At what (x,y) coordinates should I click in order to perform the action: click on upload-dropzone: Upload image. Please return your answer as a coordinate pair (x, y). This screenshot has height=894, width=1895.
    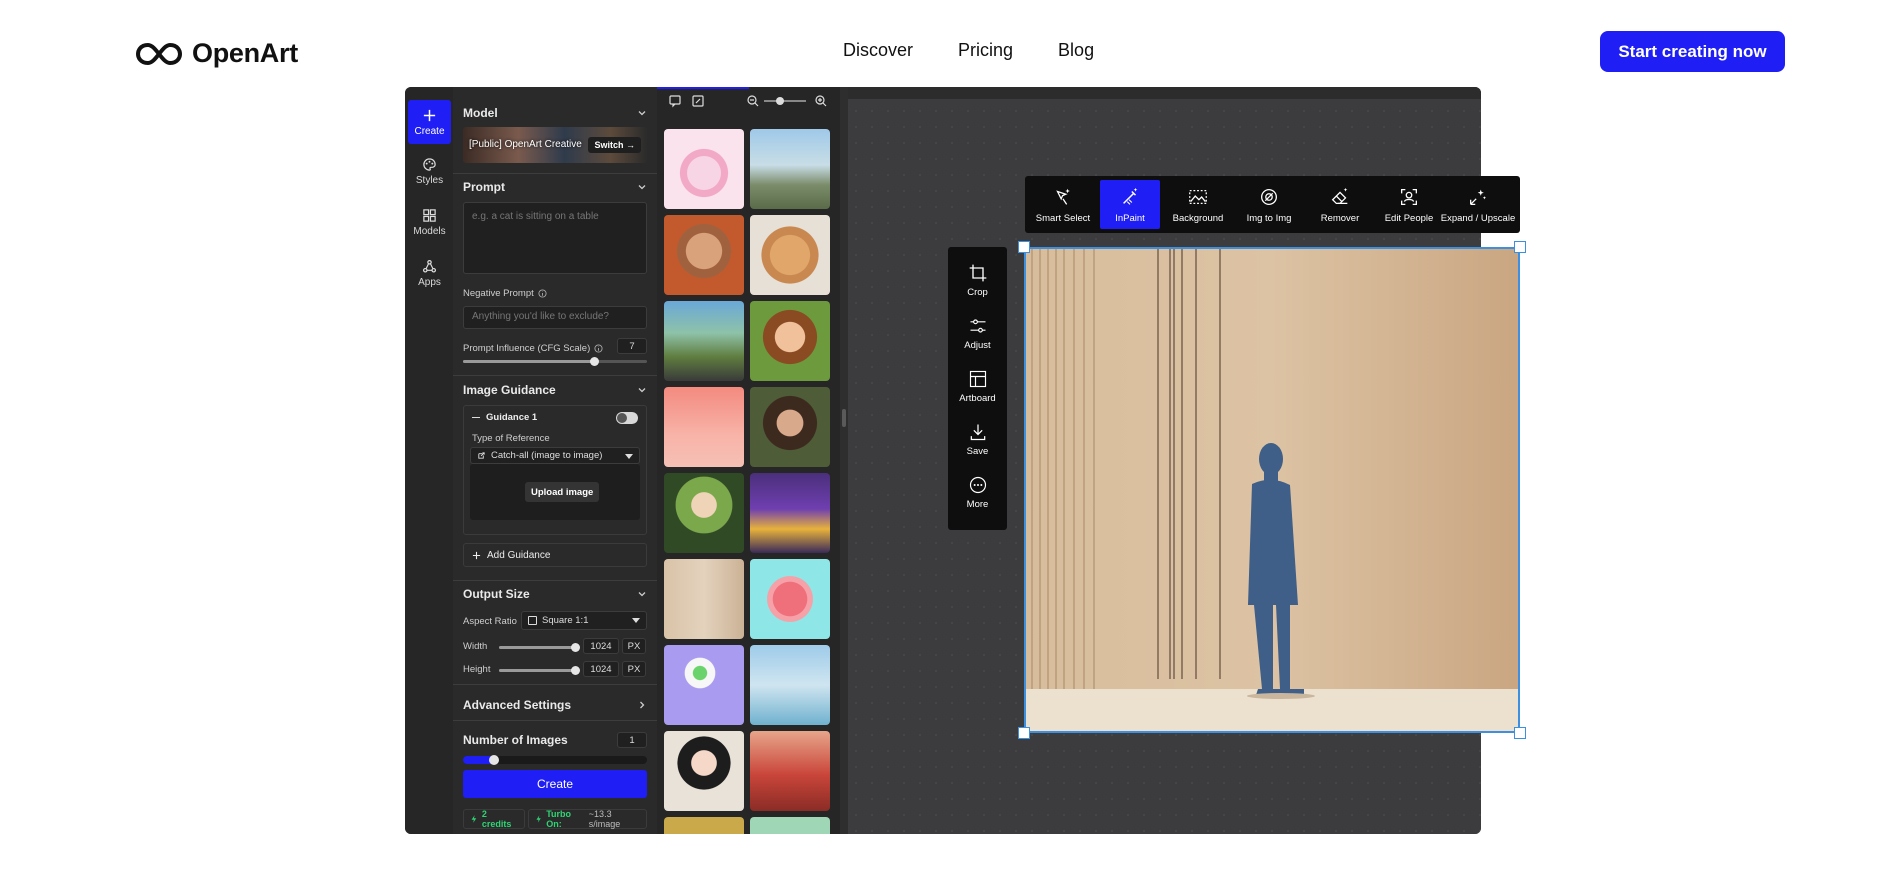
    Looking at the image, I should click on (555, 492).